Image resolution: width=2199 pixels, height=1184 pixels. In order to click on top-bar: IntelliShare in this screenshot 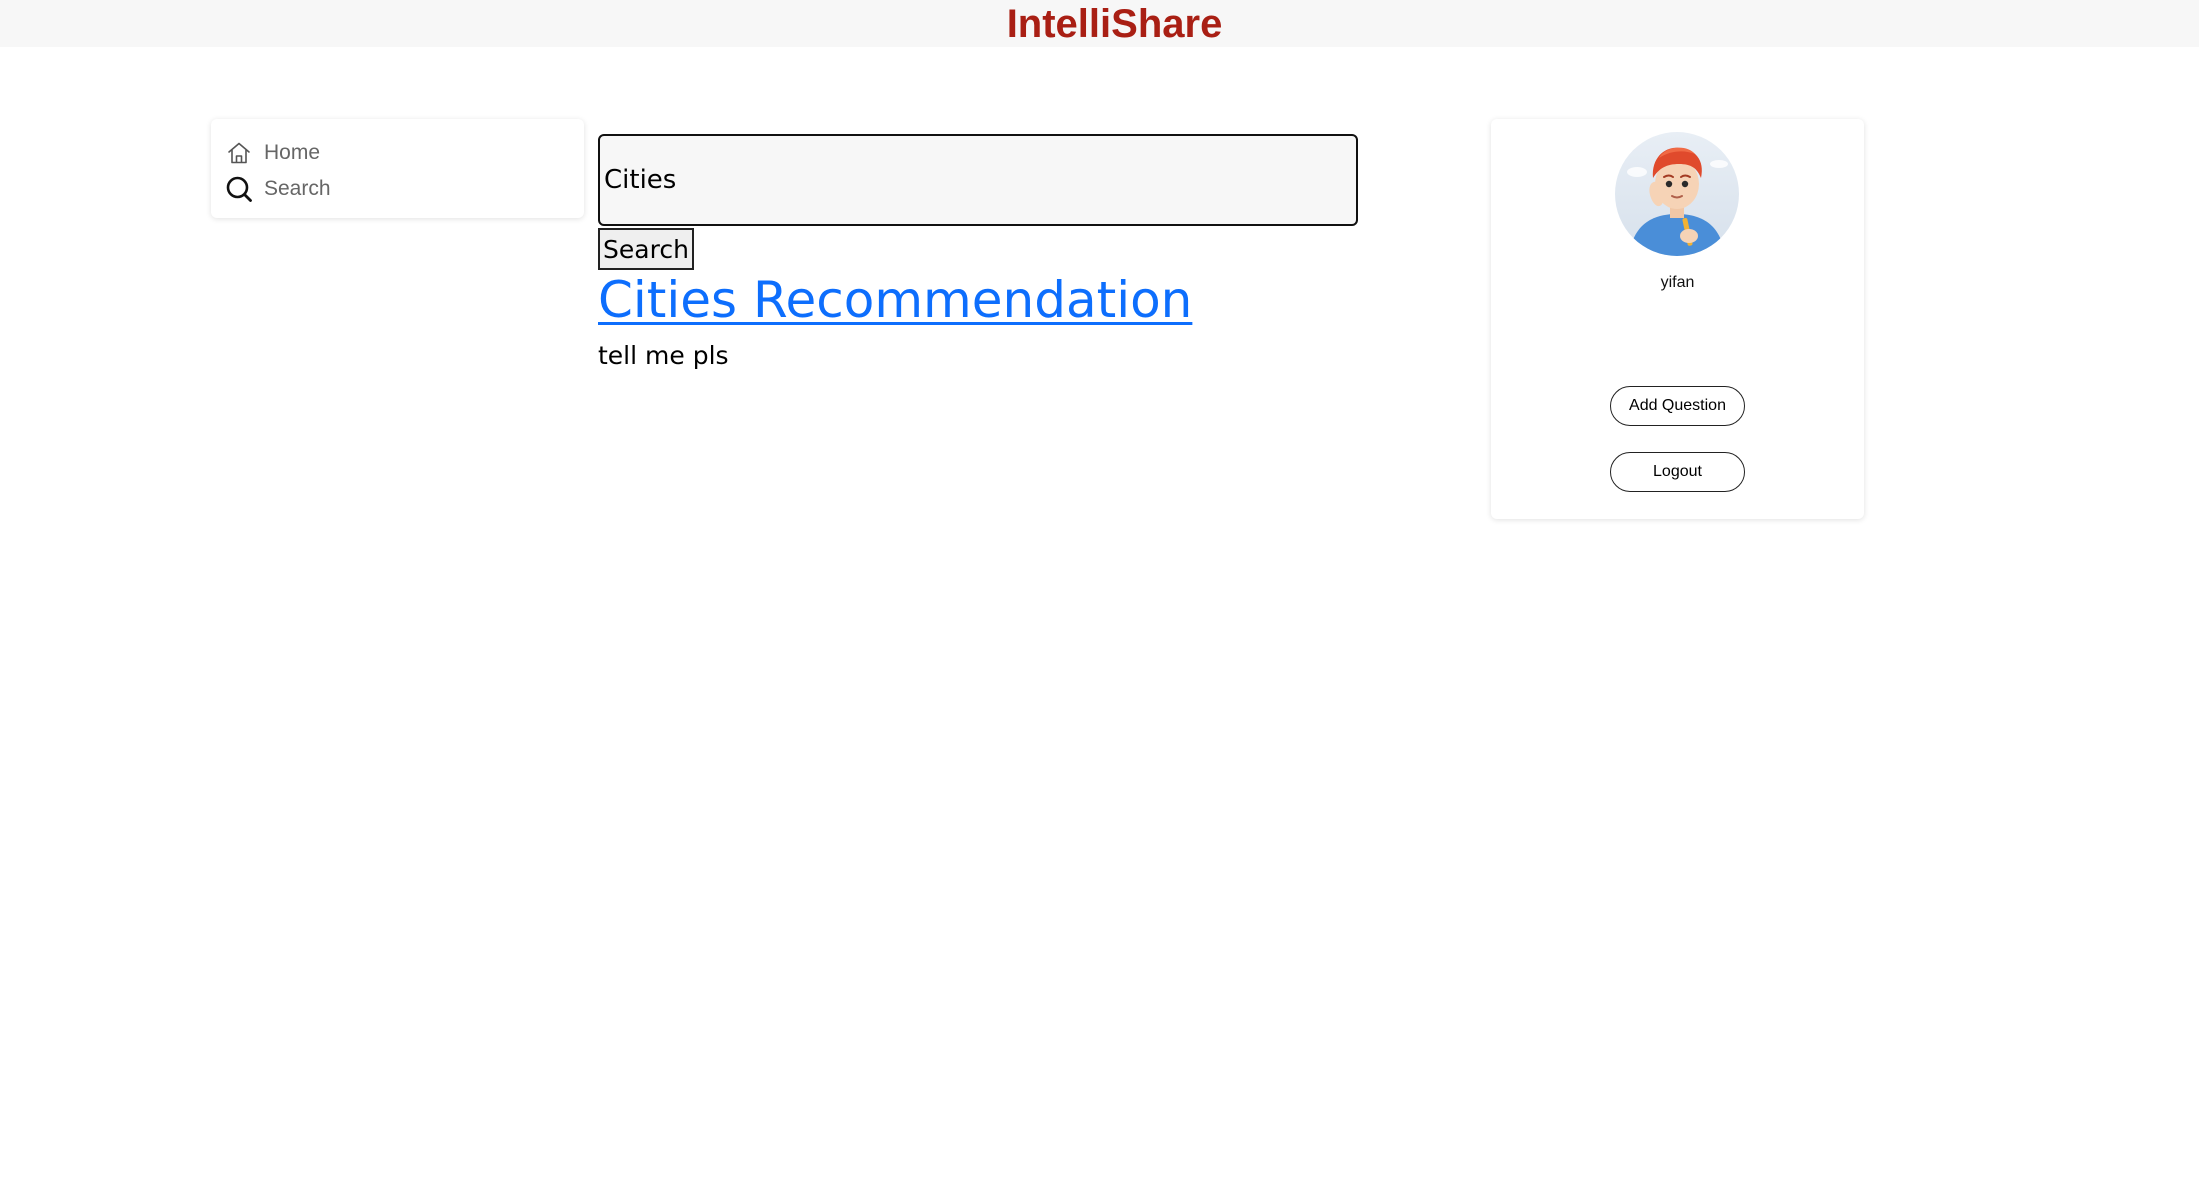, I will do `click(1099, 23)`.